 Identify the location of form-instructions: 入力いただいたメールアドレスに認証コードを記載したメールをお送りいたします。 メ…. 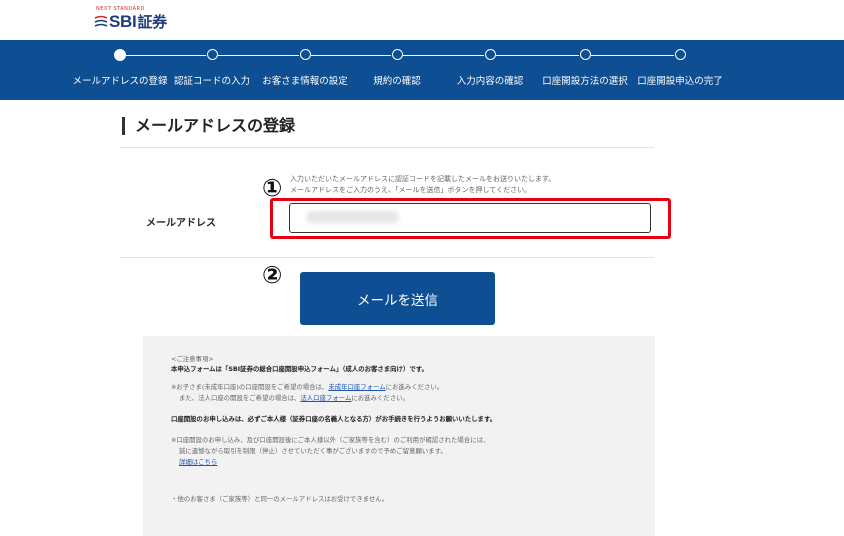
(423, 184).